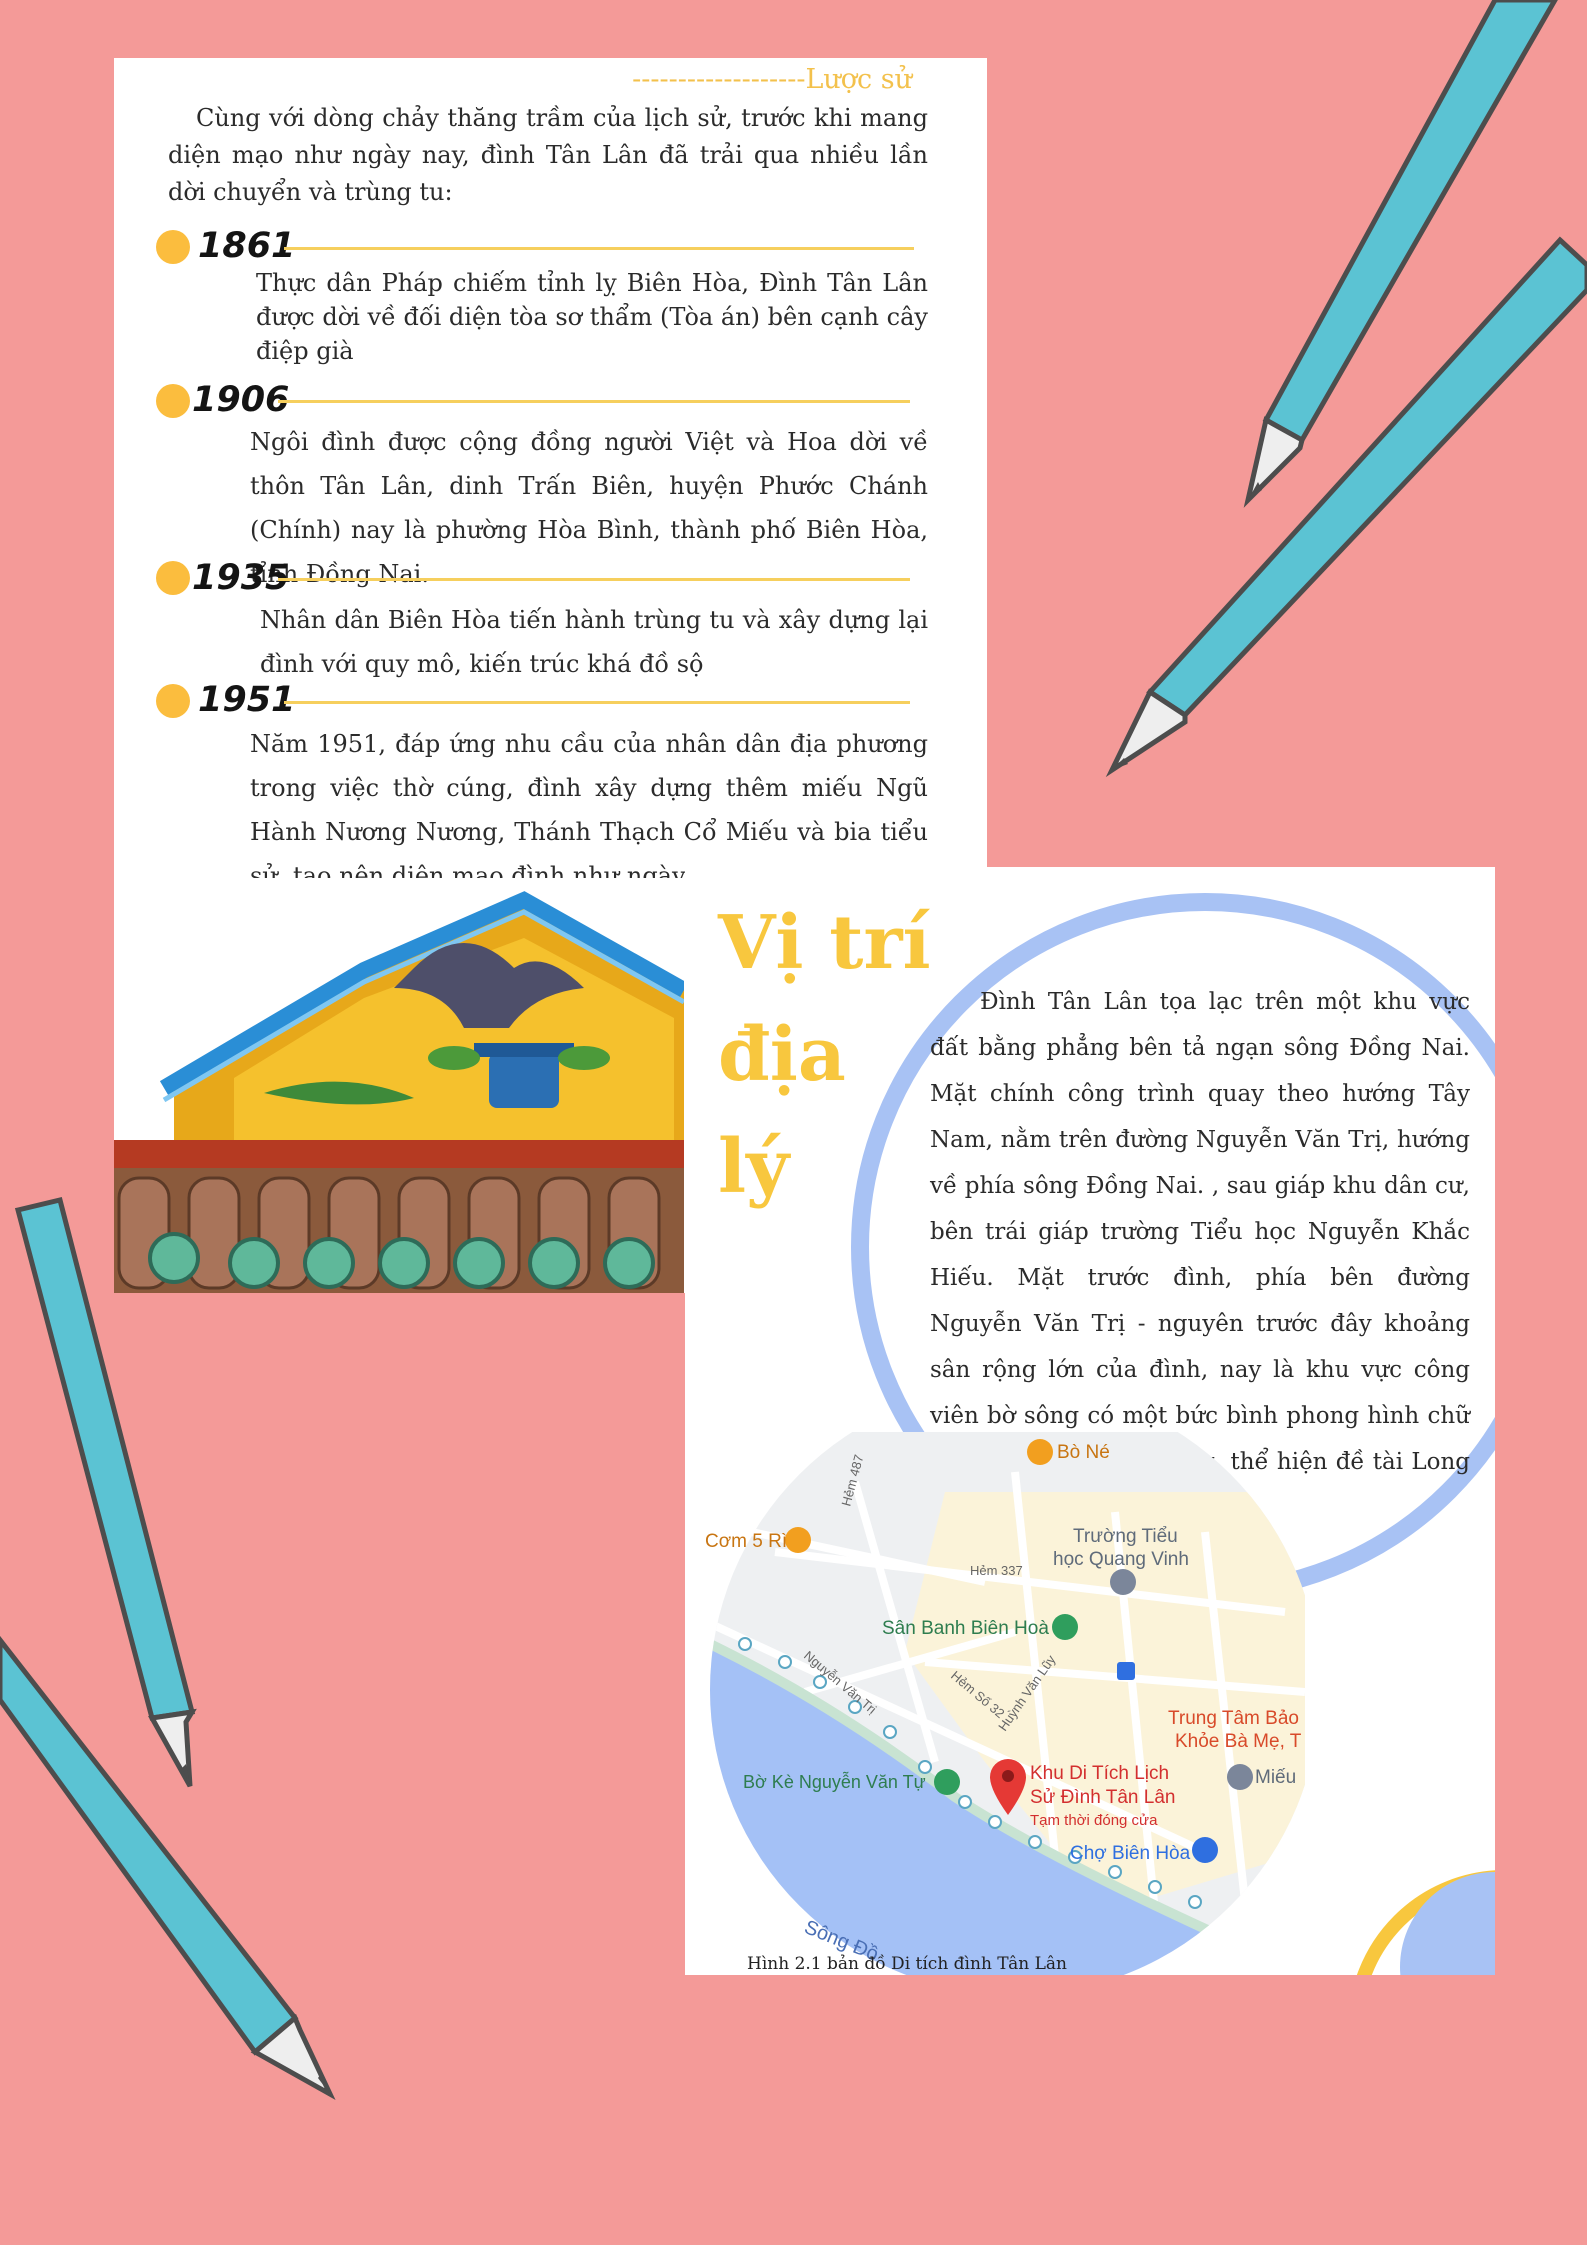 This screenshot has height=2245, width=1587. Describe the element at coordinates (1130, 1853) in the screenshot. I see `map-label: Chợ Biên Hòa` at that location.